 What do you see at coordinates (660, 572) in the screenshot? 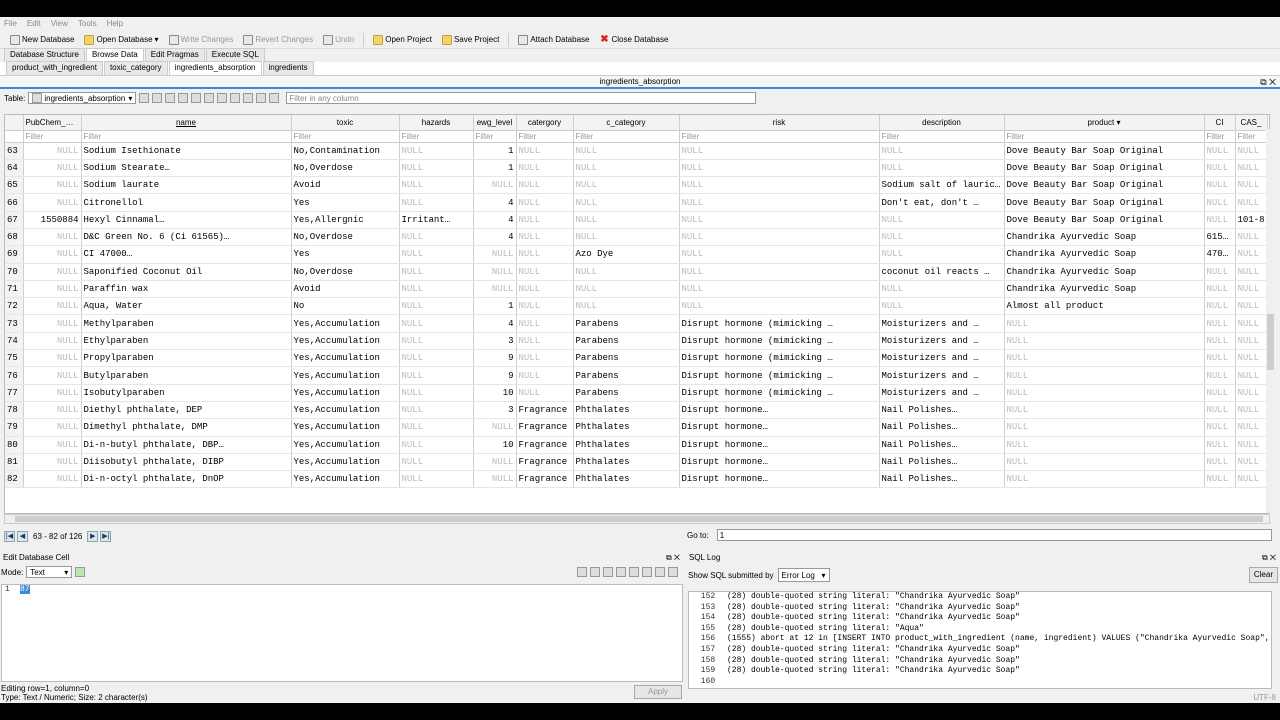
I see `eye-icon` at bounding box center [660, 572].